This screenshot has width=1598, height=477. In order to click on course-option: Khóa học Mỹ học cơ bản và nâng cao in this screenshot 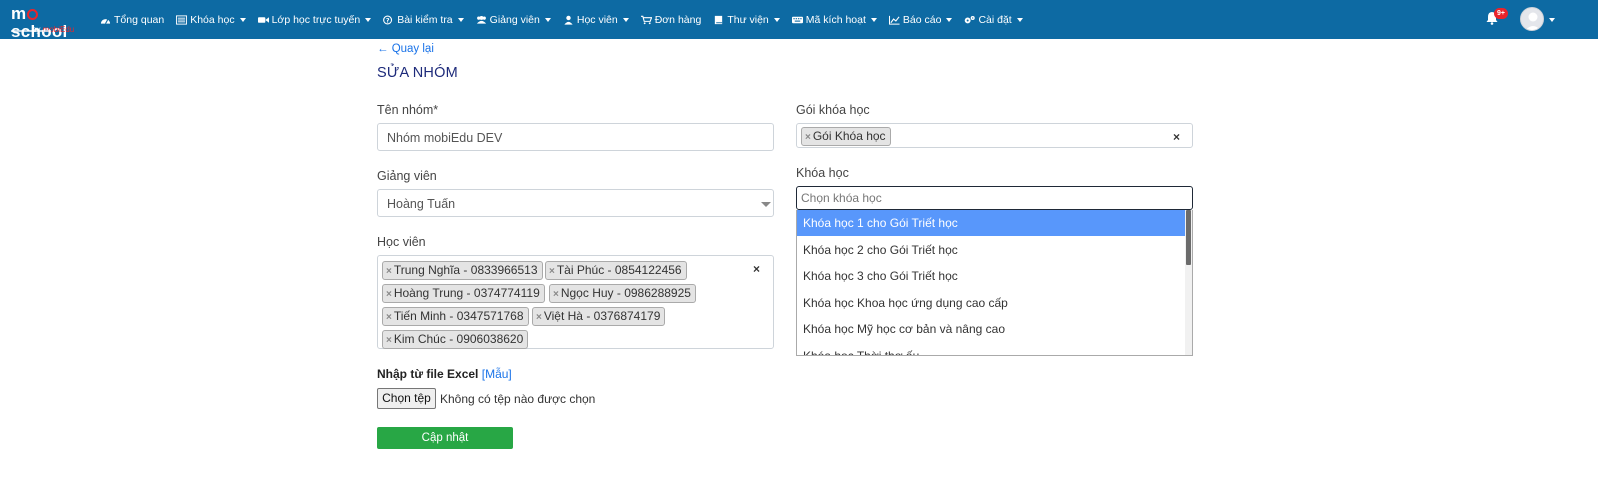, I will do `click(991, 329)`.